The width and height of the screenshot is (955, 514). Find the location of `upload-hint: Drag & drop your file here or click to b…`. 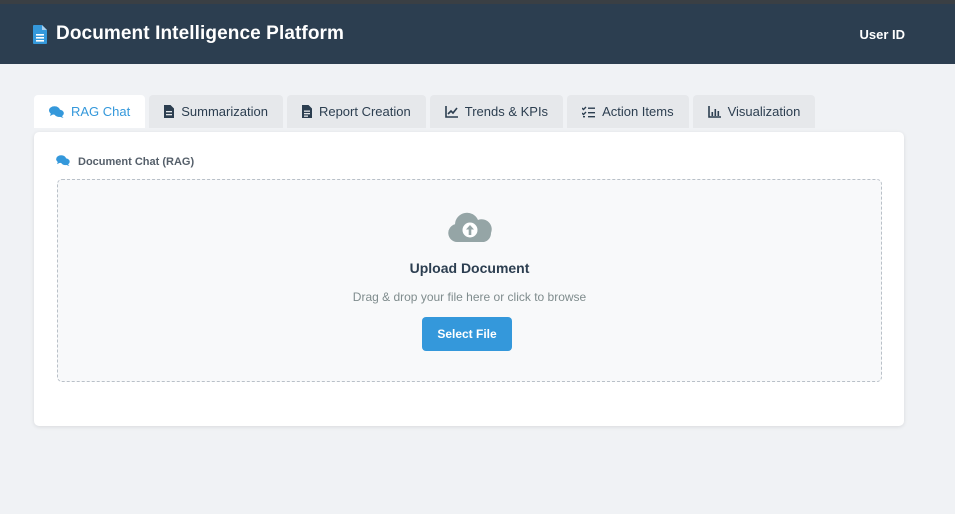

upload-hint: Drag & drop your file here or click to b… is located at coordinates (469, 297).